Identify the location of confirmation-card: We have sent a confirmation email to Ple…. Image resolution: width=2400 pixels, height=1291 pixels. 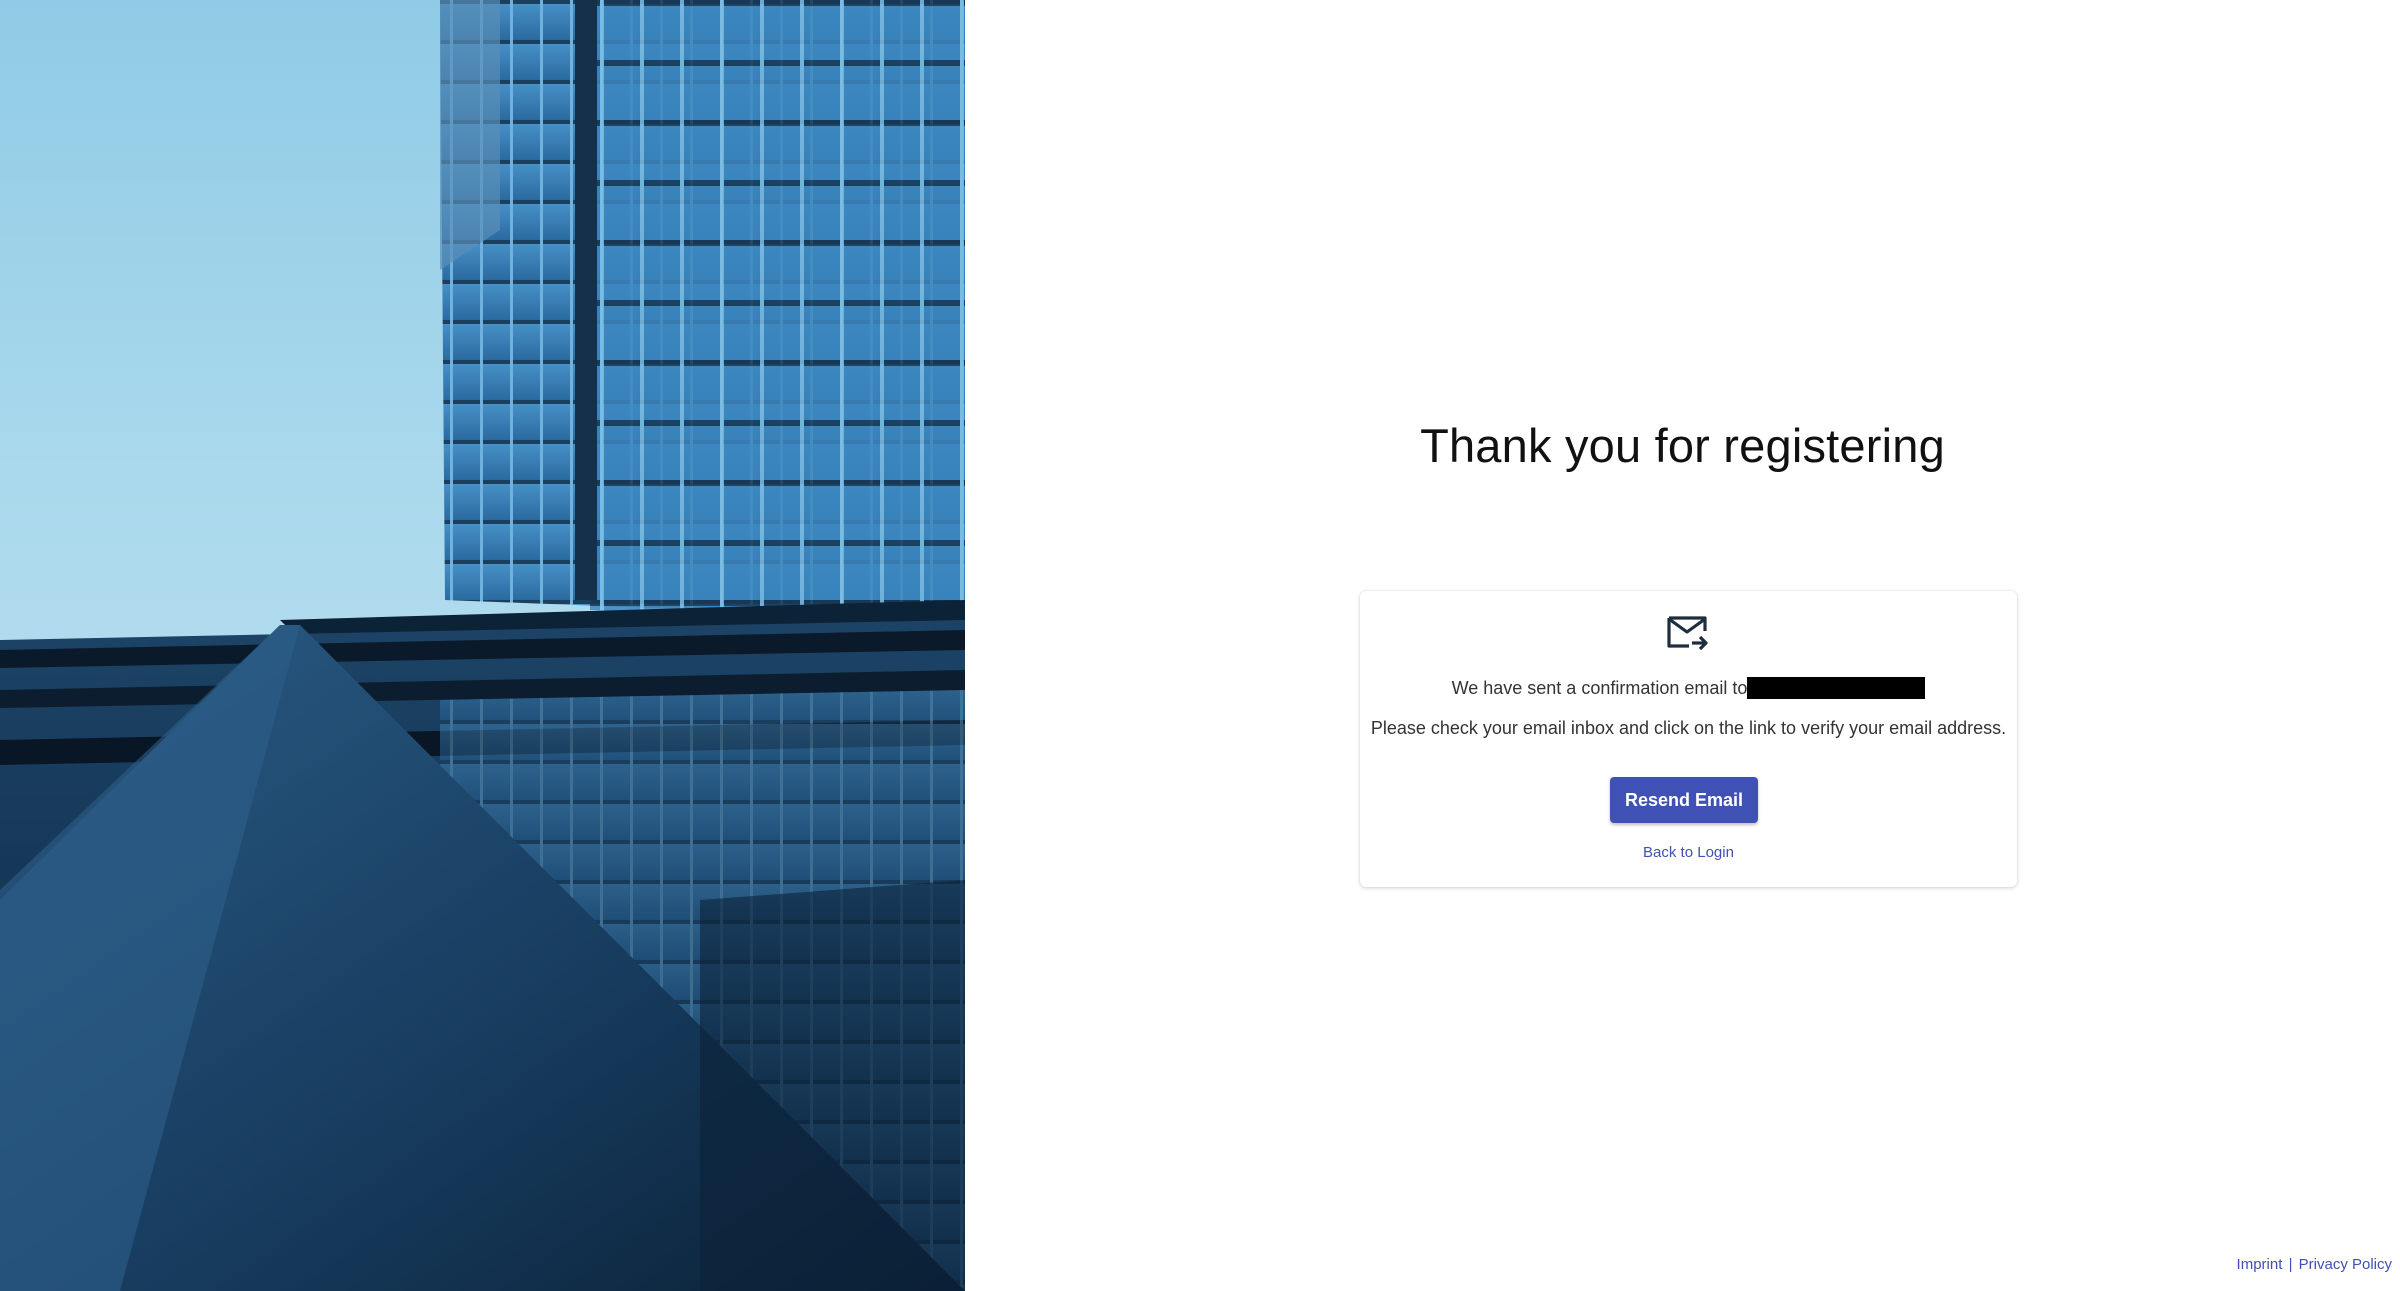
(1688, 739).